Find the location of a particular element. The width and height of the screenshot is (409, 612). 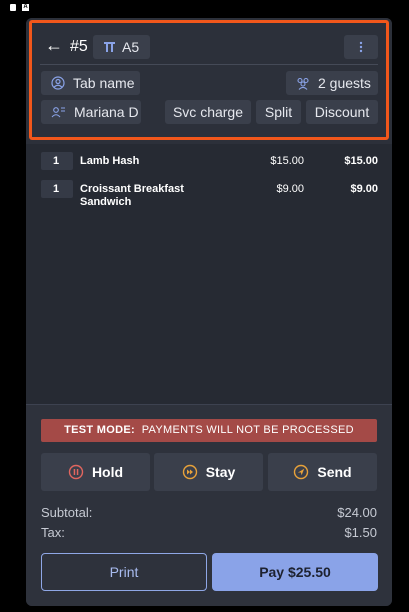

test-mode-text: PAYMENTS WILL NOT BE PROCESSED is located at coordinates (247, 430).